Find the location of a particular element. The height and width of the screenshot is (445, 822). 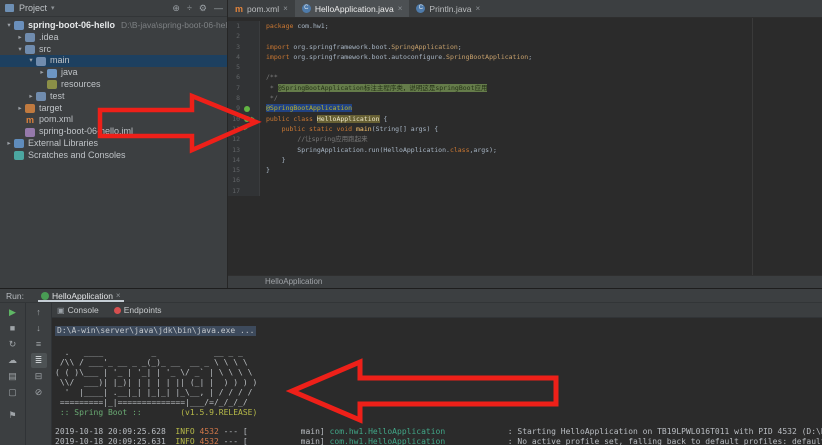

tab-endpoints: Endpoints is located at coordinates (137, 310).